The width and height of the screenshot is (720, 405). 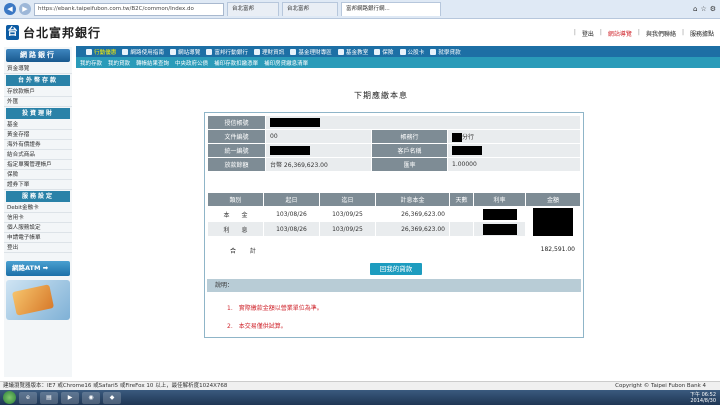 What do you see at coordinates (384, 52) in the screenshot?
I see `nav-insurance: 保險` at bounding box center [384, 52].